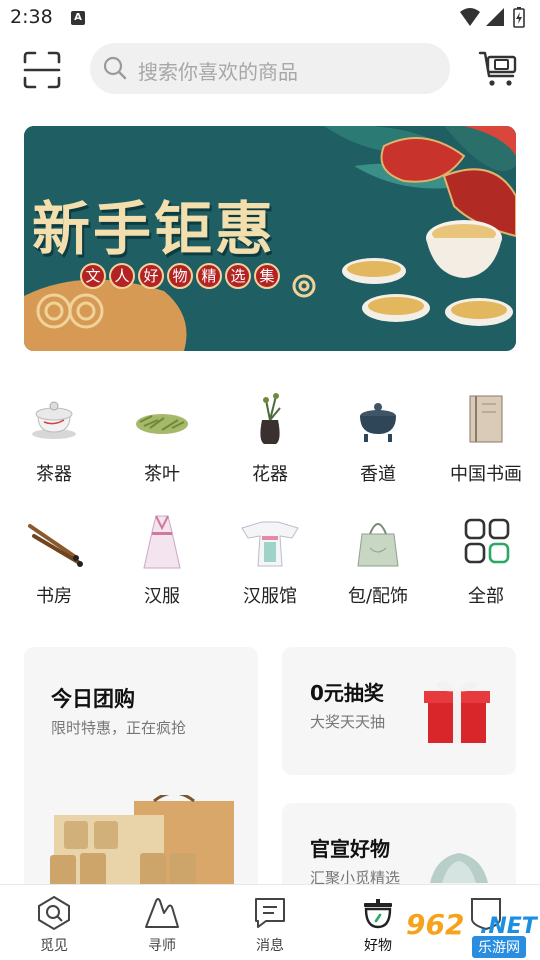 The height and width of the screenshot is (960, 540). I want to click on category-label: 花器, so click(270, 474).